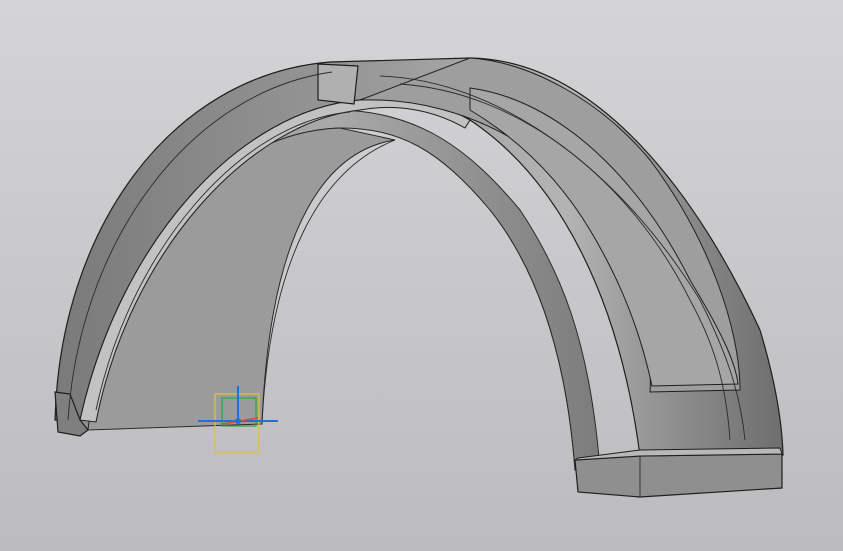 This screenshot has width=843, height=551. What do you see at coordinates (678, 475) in the screenshot?
I see `fender-right-foot` at bounding box center [678, 475].